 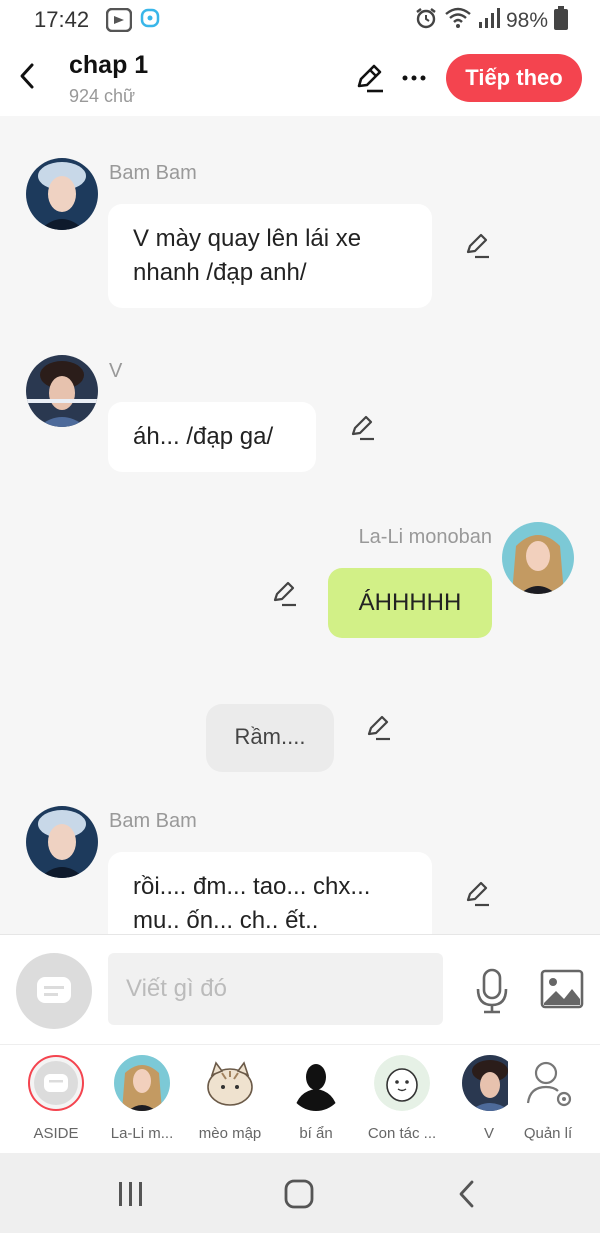 I want to click on aside-toggle-button, so click(x=54, y=991).